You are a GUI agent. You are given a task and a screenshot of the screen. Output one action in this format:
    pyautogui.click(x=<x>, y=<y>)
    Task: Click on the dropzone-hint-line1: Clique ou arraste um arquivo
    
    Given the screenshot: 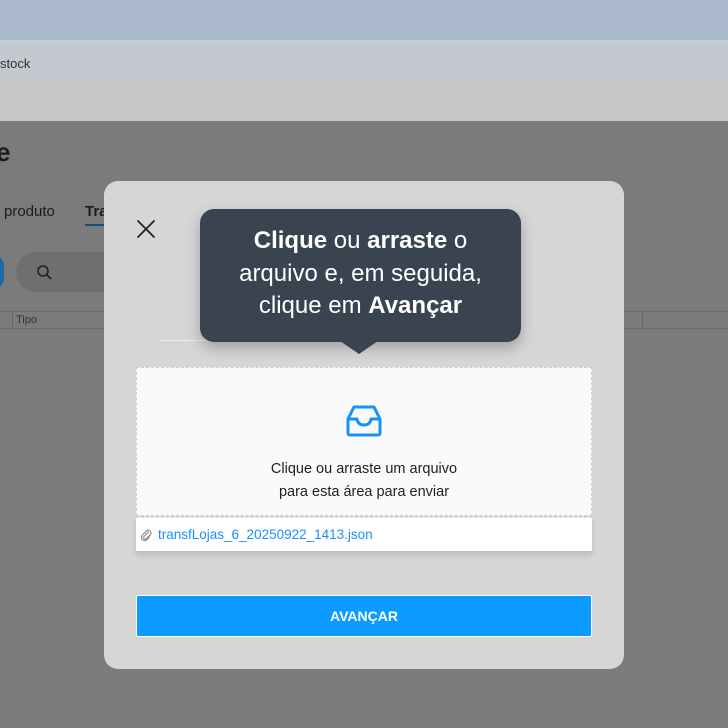 What is the action you would take?
    pyautogui.click(x=364, y=469)
    